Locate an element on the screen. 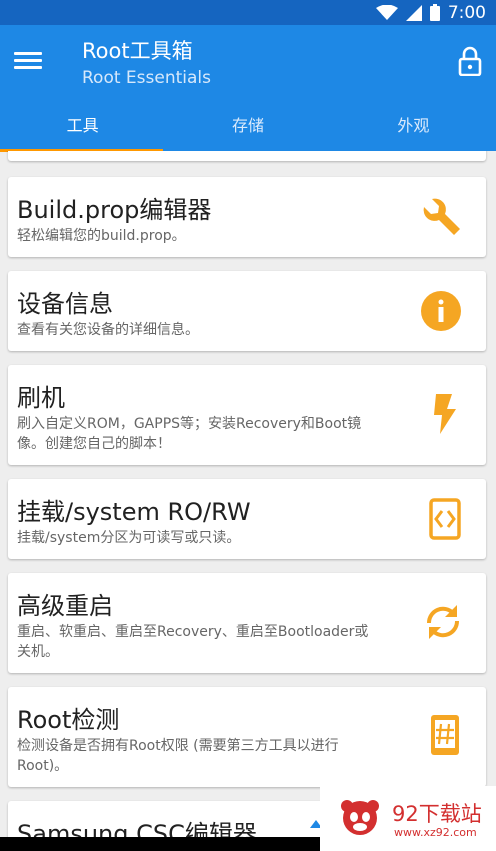  card-title: Root检测 is located at coordinates (68, 720).